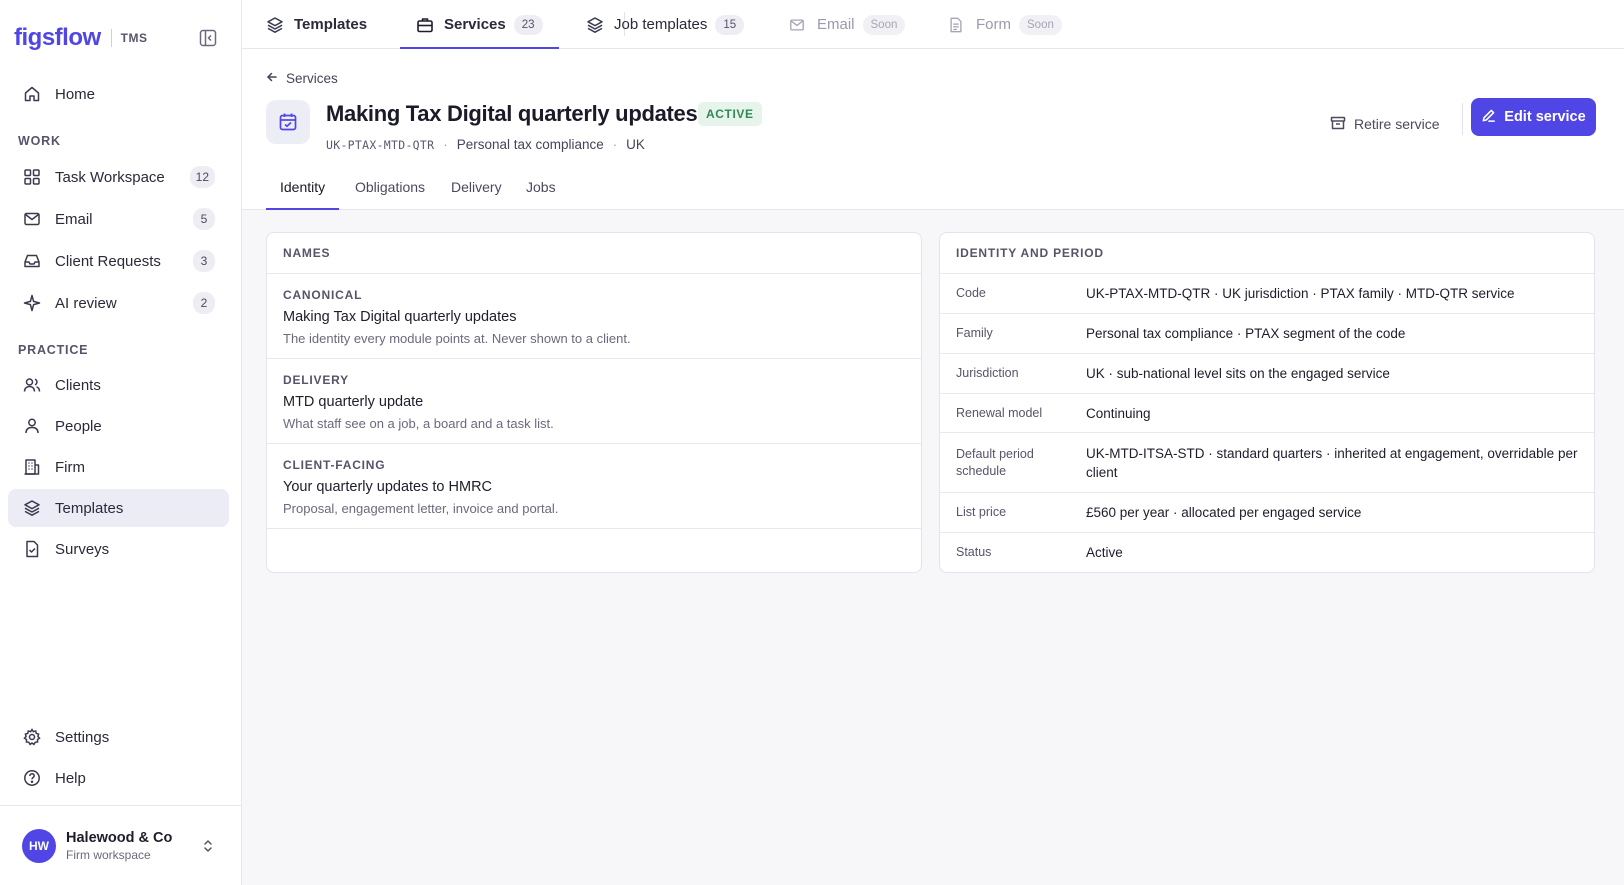 This screenshot has height=885, width=1624. What do you see at coordinates (512, 113) in the screenshot?
I see `page-title: Making Tax Digital quarterly updates` at bounding box center [512, 113].